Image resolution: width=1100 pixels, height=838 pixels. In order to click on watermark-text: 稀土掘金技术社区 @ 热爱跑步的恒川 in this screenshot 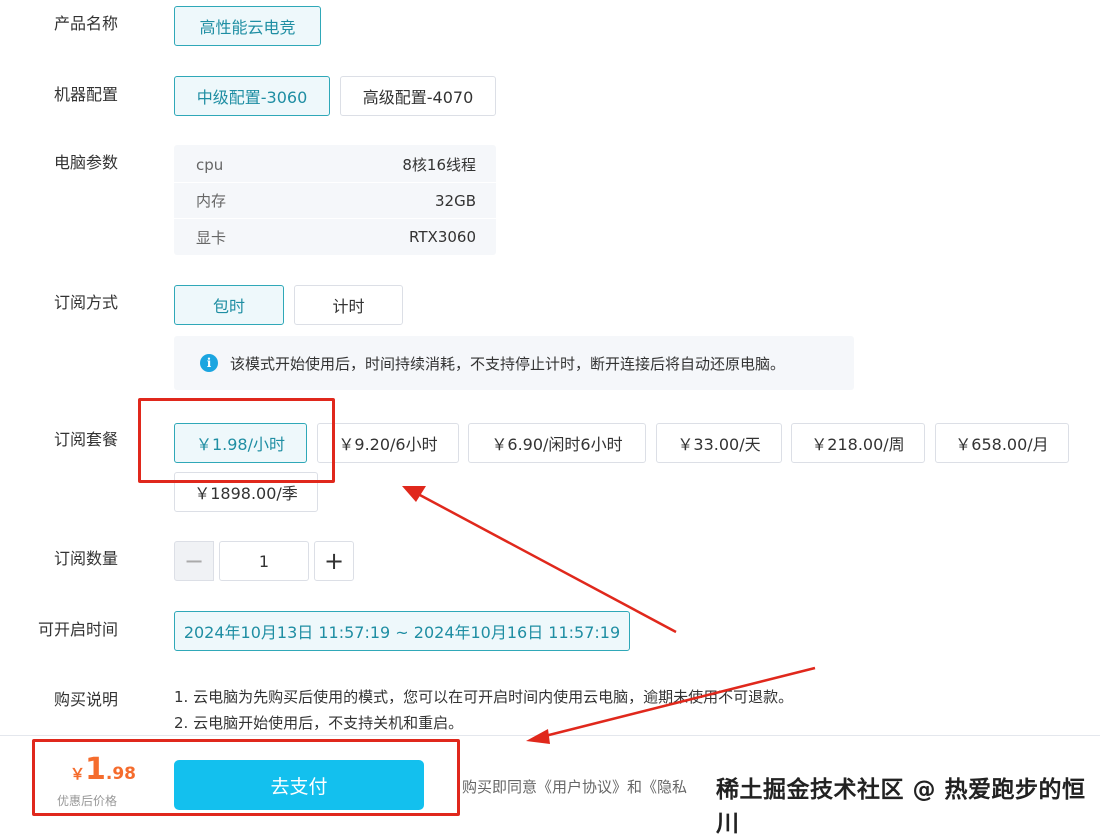, I will do `click(901, 807)`.